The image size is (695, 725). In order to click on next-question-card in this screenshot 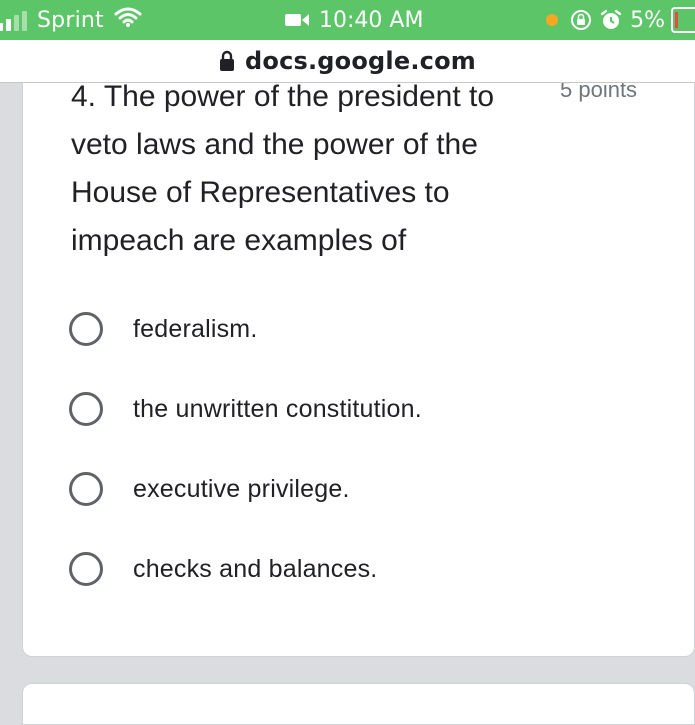, I will do `click(358, 704)`.